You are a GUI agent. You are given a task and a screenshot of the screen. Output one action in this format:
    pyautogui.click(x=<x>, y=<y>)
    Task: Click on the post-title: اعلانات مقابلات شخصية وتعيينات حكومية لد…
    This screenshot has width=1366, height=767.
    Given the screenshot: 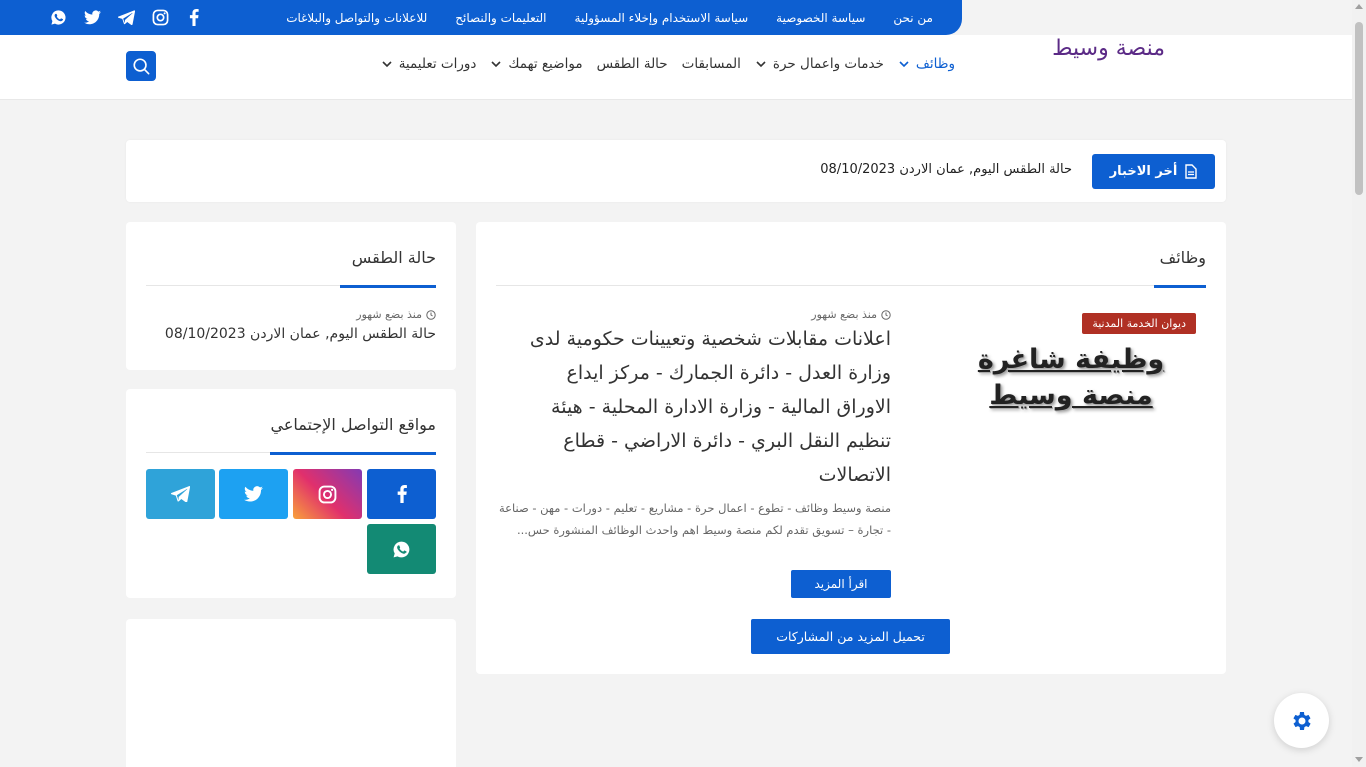 What is the action you would take?
    pyautogui.click(x=703, y=407)
    